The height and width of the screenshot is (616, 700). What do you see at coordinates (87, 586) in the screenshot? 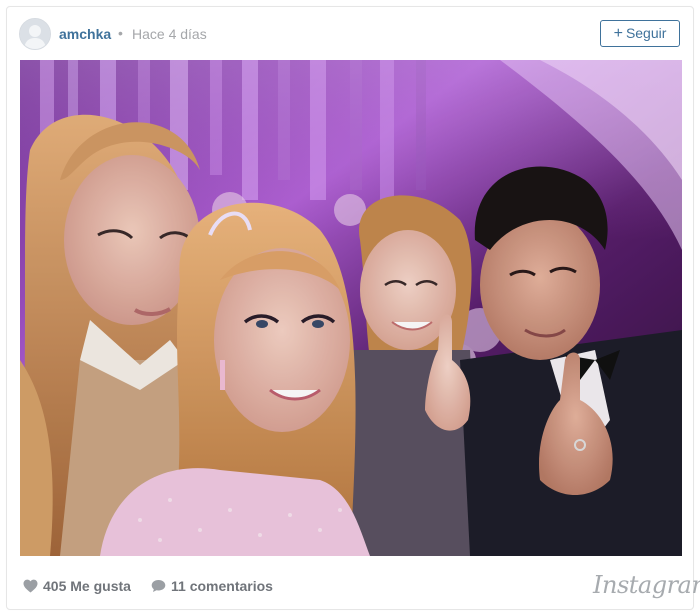
I see `likes-label: 405 Me gusta` at bounding box center [87, 586].